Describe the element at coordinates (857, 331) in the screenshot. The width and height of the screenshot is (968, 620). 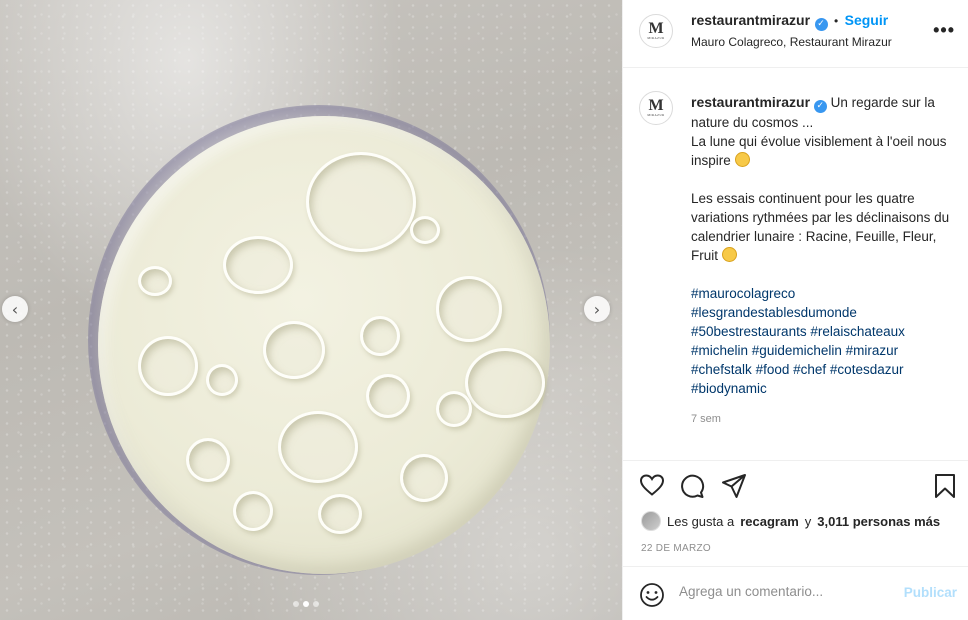
I see `hashtag-link: #relaischateaux` at that location.